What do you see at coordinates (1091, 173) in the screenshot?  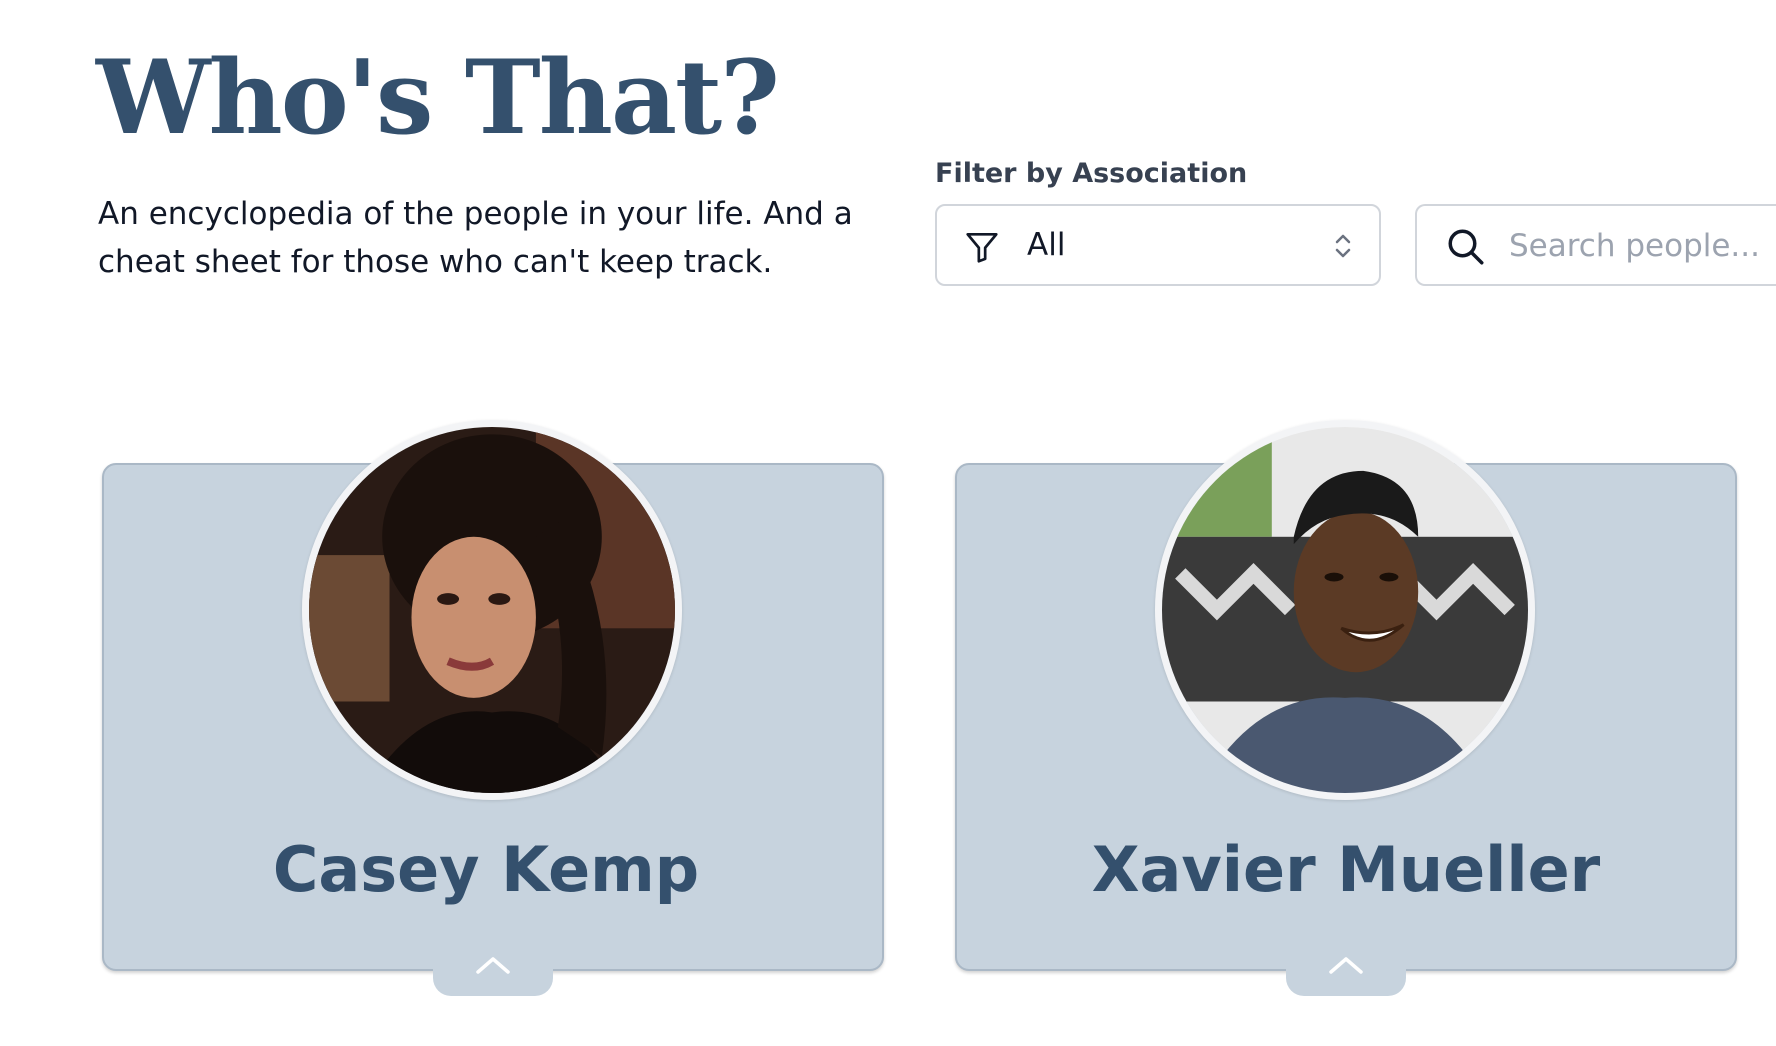 I see `filter-label: Filter by Association` at bounding box center [1091, 173].